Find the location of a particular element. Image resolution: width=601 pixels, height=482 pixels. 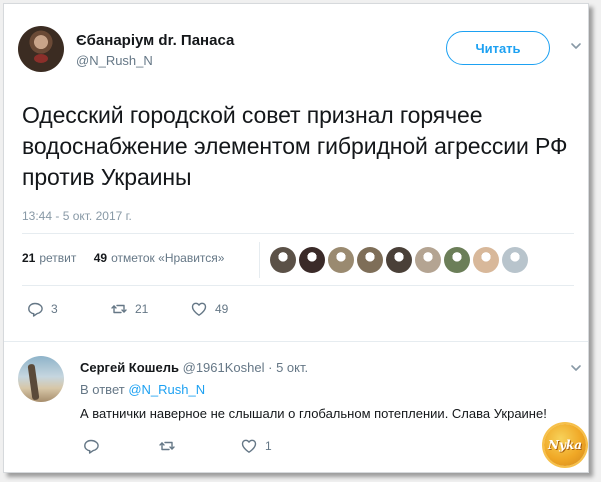

reply-author-handle: @1961Koshel is located at coordinates (224, 367).